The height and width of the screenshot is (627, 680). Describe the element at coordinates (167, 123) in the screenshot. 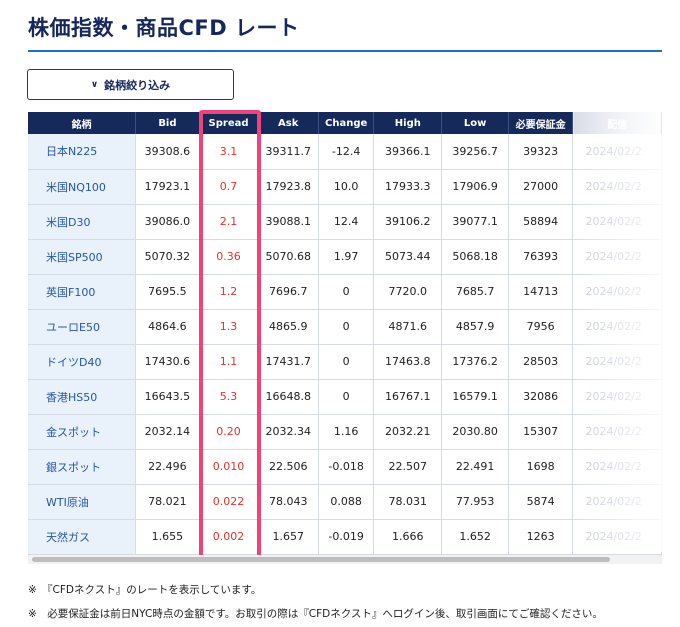

I see `column-header-bid: Bid` at that location.